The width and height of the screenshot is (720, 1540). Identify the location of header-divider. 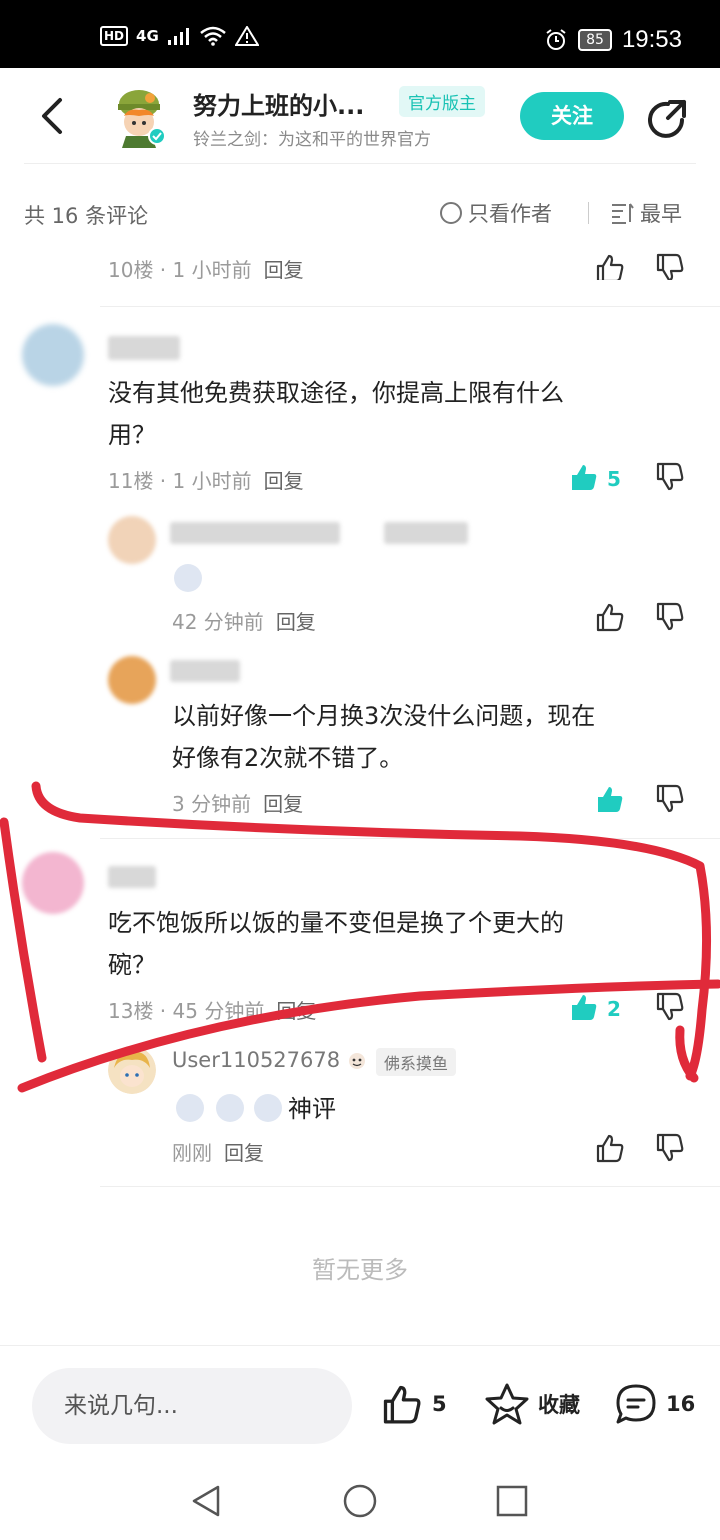
(360, 163).